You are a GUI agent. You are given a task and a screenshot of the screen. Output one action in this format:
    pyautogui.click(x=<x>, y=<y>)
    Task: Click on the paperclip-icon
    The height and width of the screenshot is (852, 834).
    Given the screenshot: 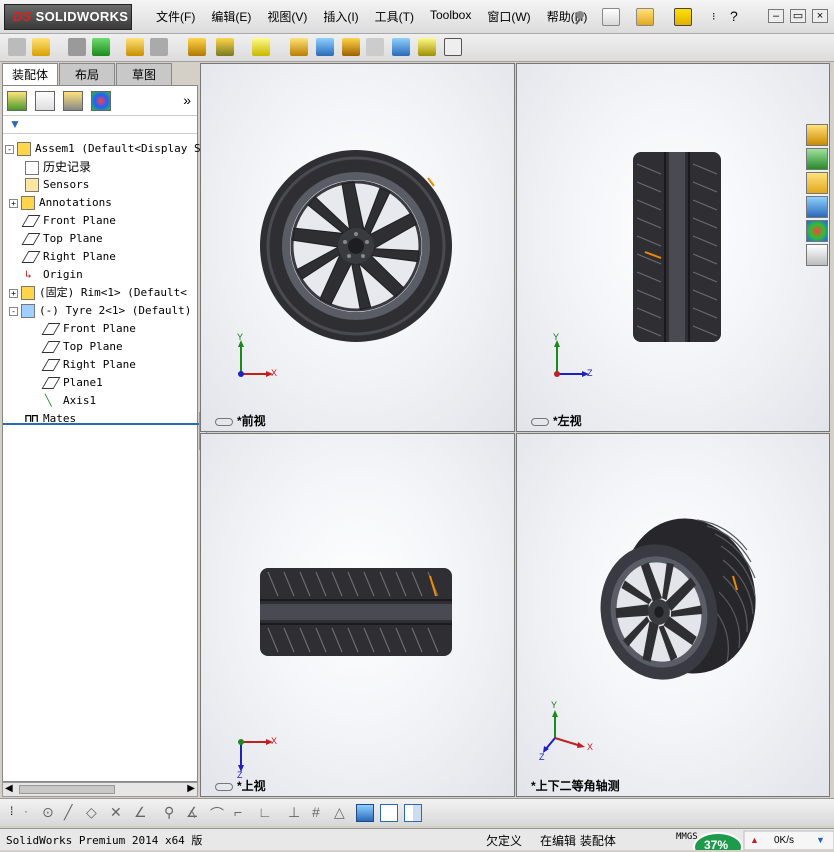 What is the action you would take?
    pyautogui.click(x=77, y=47)
    